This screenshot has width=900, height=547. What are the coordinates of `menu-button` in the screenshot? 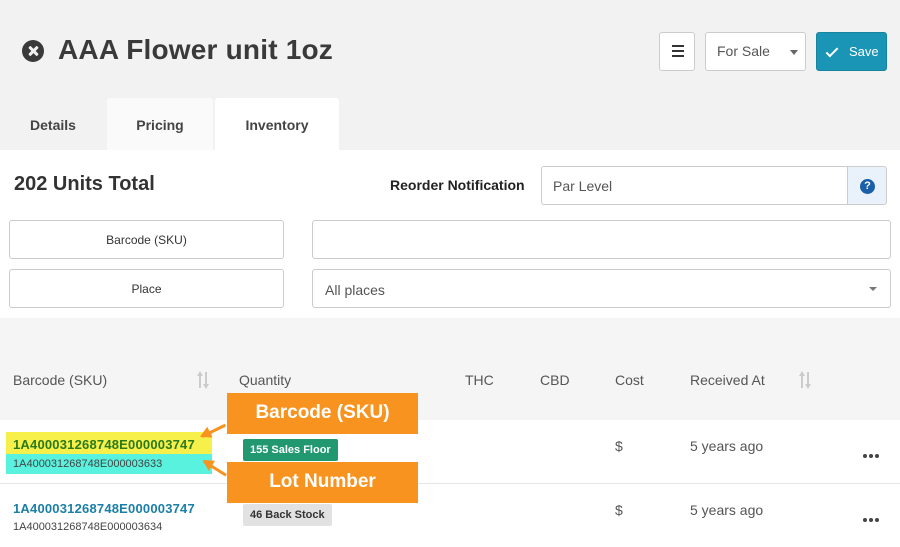 It's located at (677, 51).